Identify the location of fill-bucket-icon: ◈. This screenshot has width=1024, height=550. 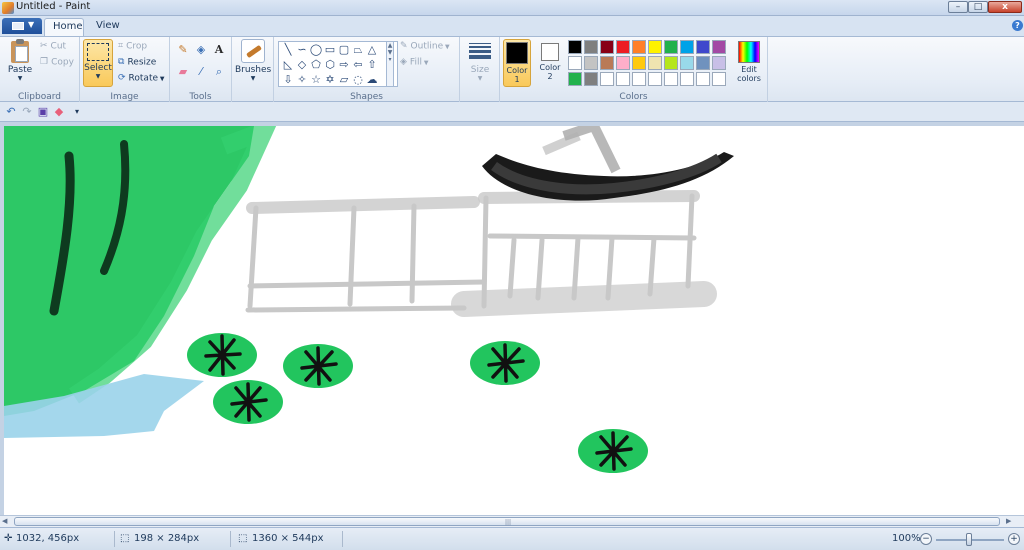
(201, 50).